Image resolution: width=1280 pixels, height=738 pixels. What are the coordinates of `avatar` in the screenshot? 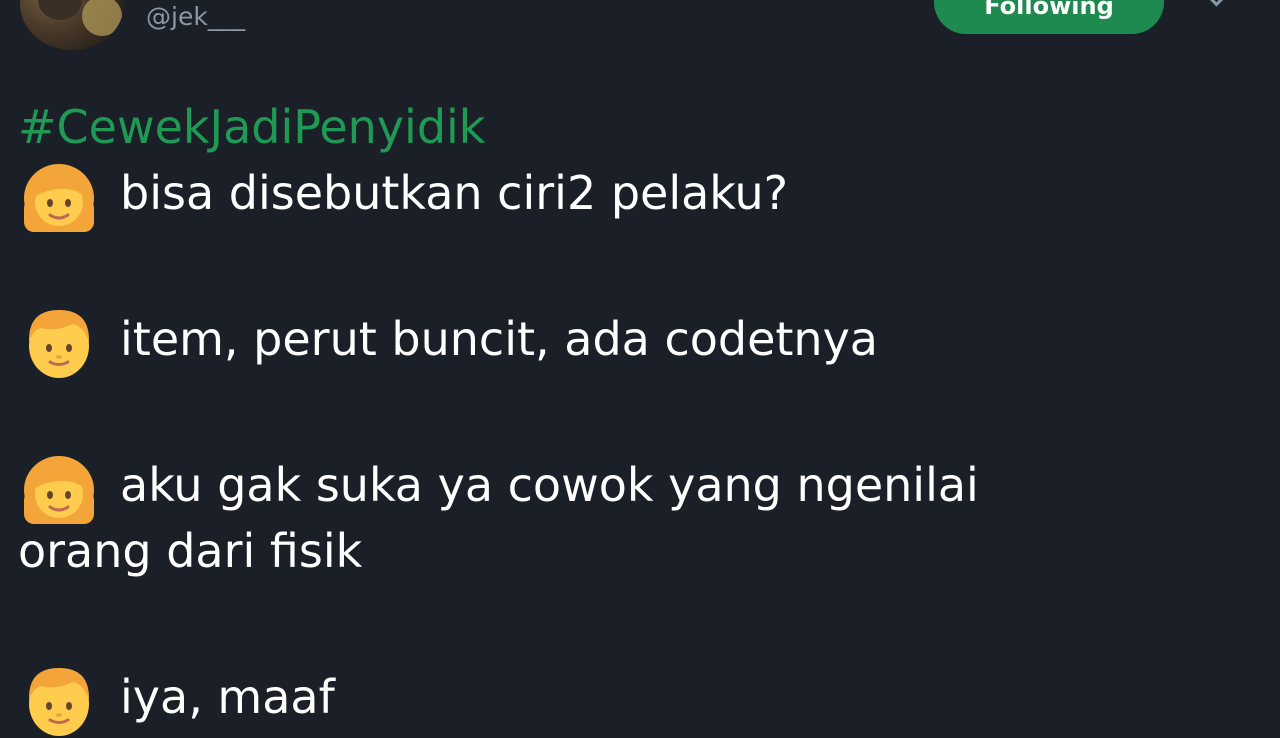 It's located at (72, 25).